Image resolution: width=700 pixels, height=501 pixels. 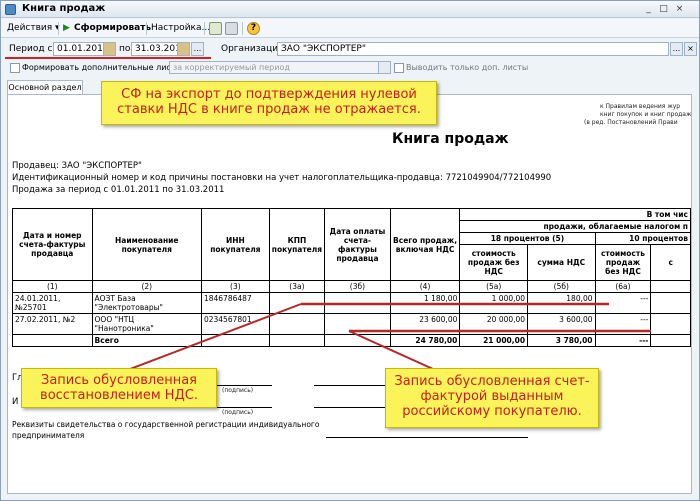 What do you see at coordinates (391, 350) in the screenshot?
I see `arrow-right-callout` at bounding box center [391, 350].